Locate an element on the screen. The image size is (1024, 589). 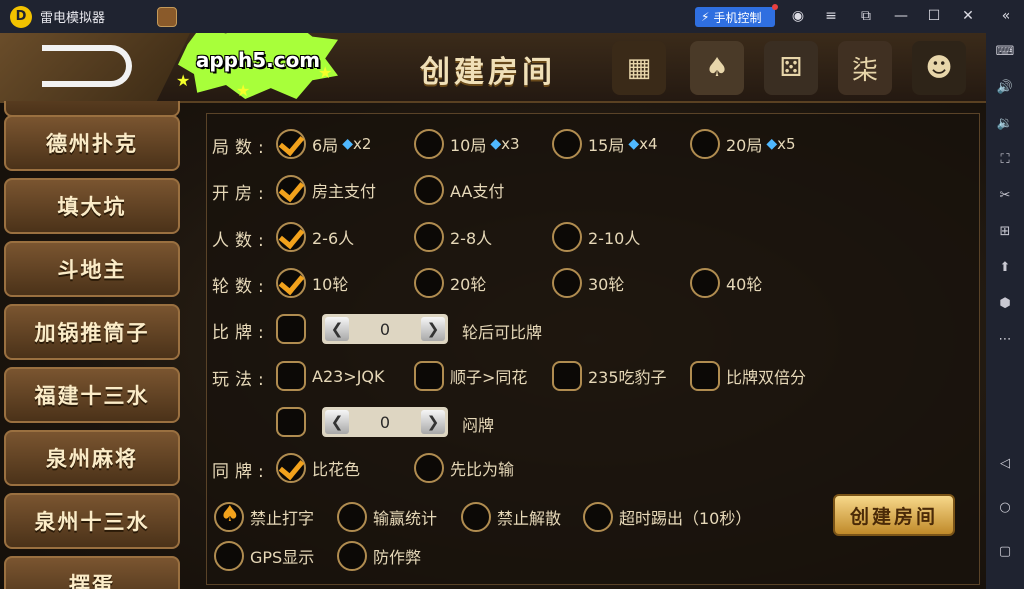
game-list-item: 泉州麻将 is located at coordinates (92, 458).